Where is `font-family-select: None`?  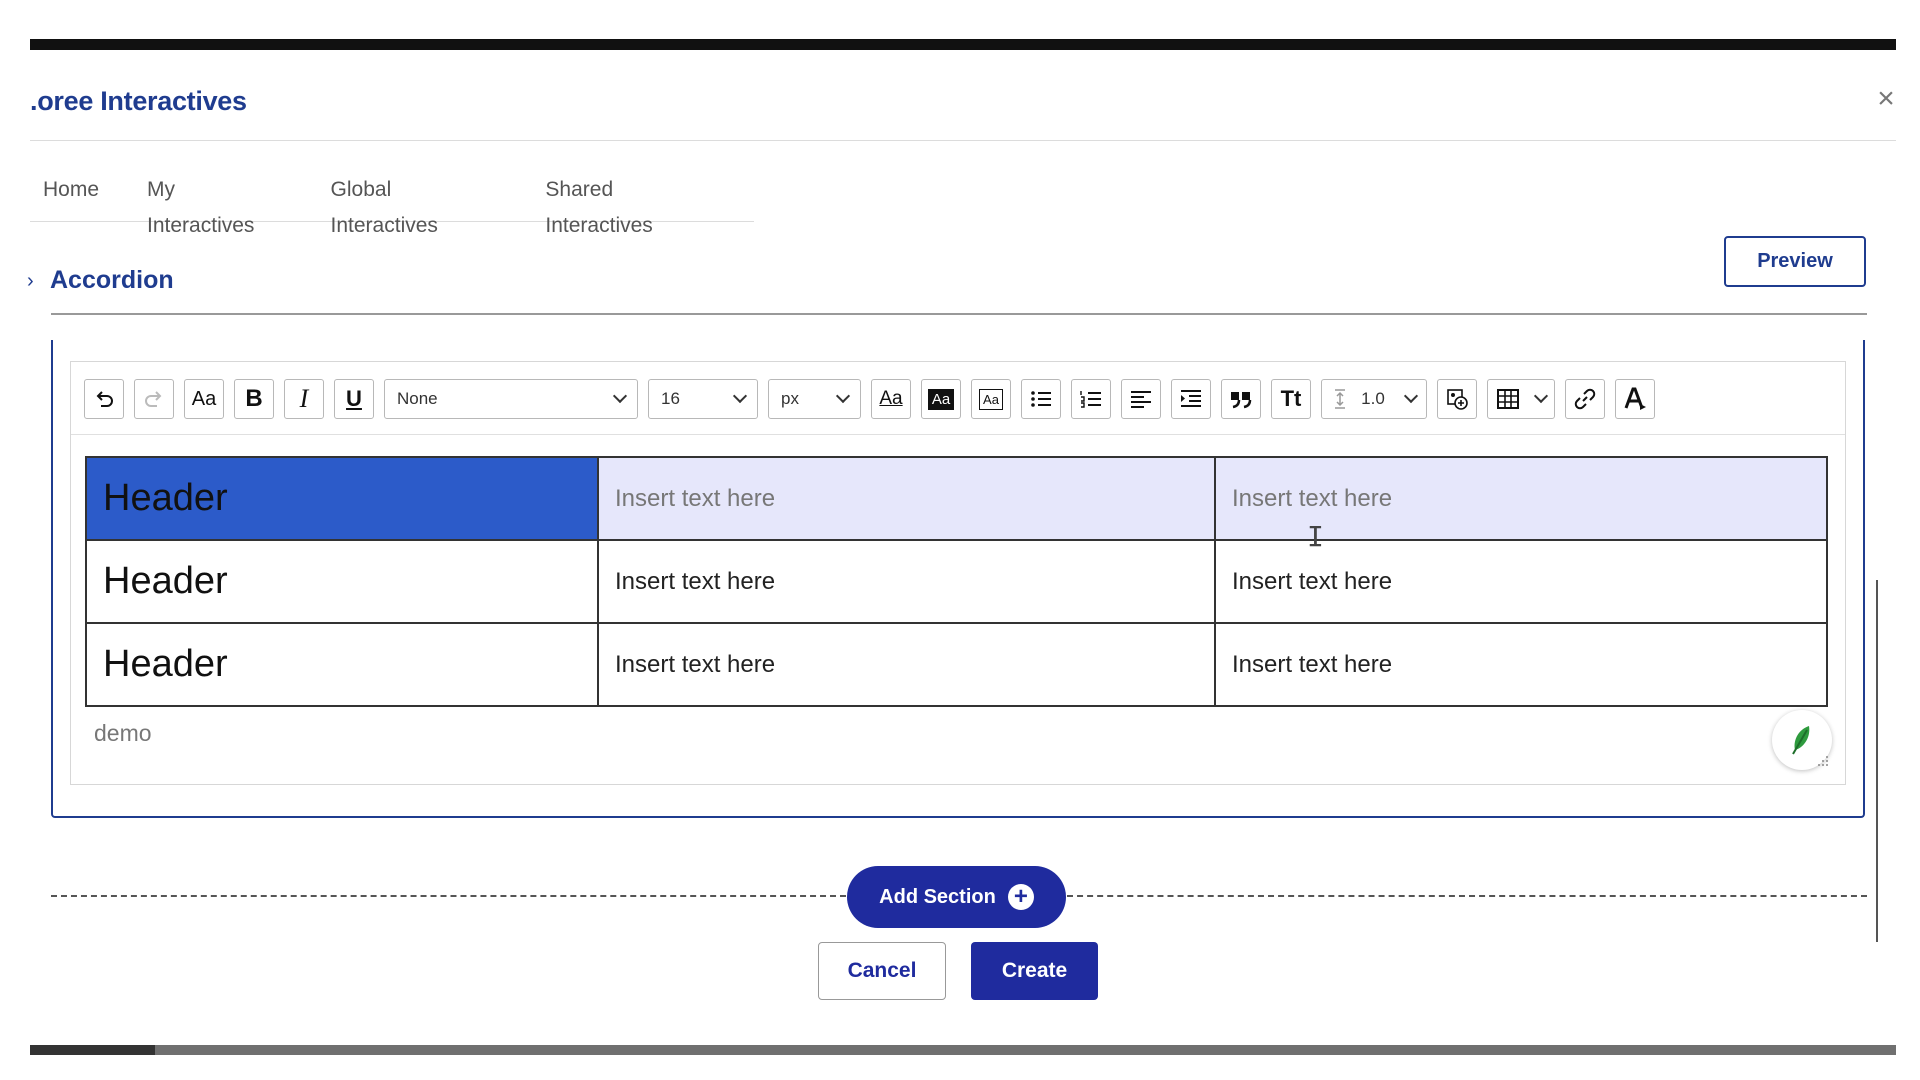 font-family-select: None is located at coordinates (511, 399).